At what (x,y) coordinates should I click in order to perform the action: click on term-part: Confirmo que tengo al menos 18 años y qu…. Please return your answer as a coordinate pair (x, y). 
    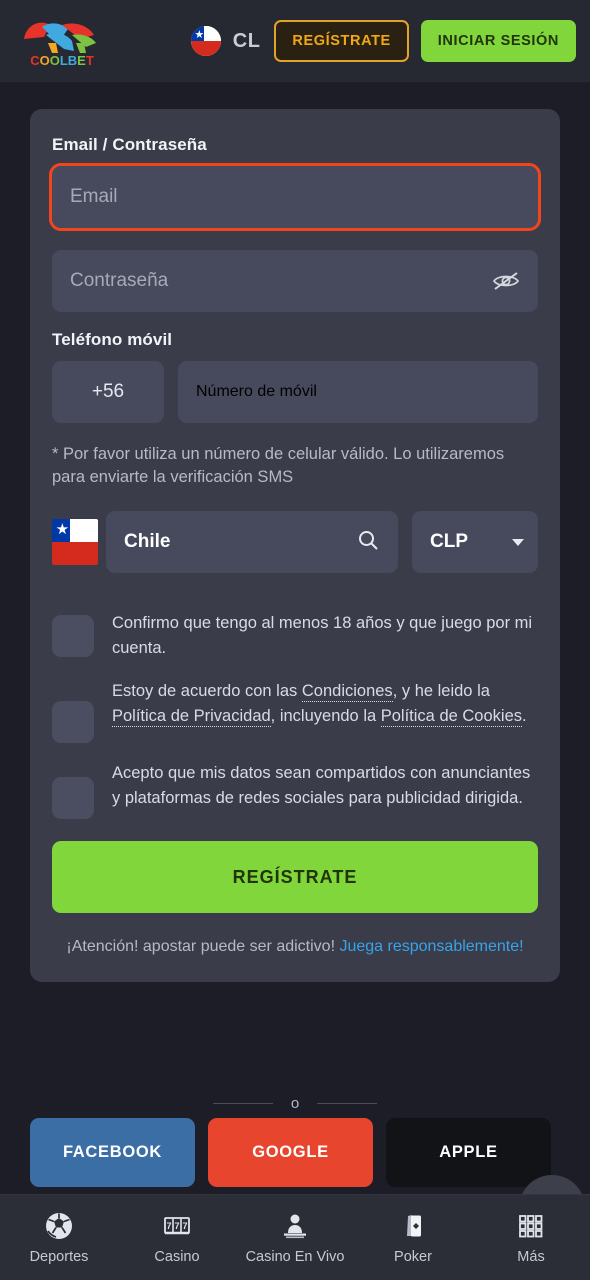
    Looking at the image, I should click on (322, 635).